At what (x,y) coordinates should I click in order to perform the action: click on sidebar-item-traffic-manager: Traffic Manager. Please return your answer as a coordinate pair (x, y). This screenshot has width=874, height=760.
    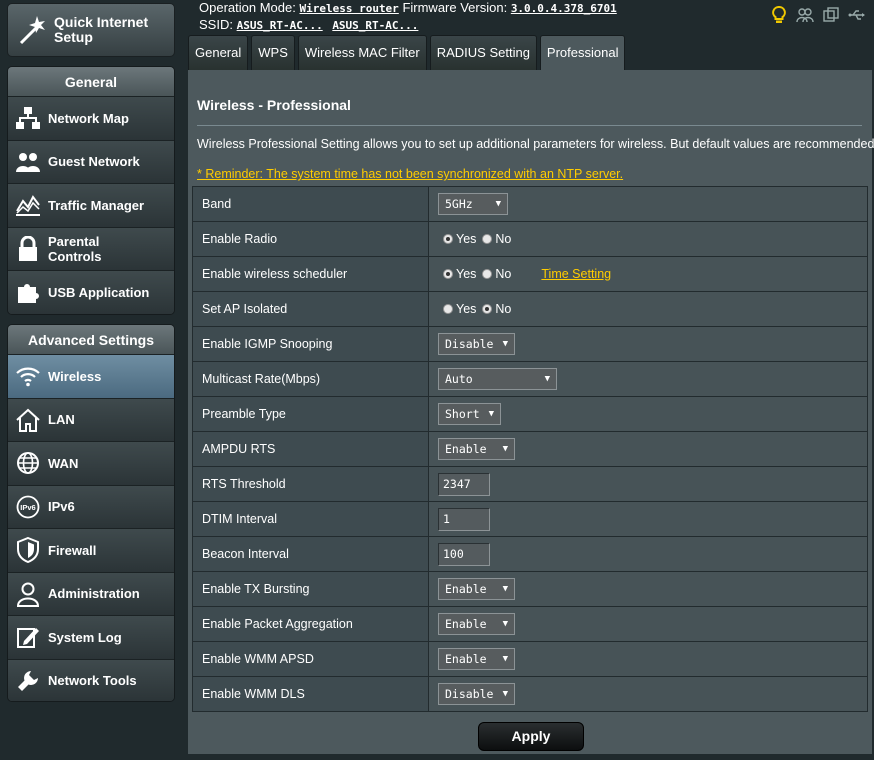
    Looking at the image, I should click on (91, 206).